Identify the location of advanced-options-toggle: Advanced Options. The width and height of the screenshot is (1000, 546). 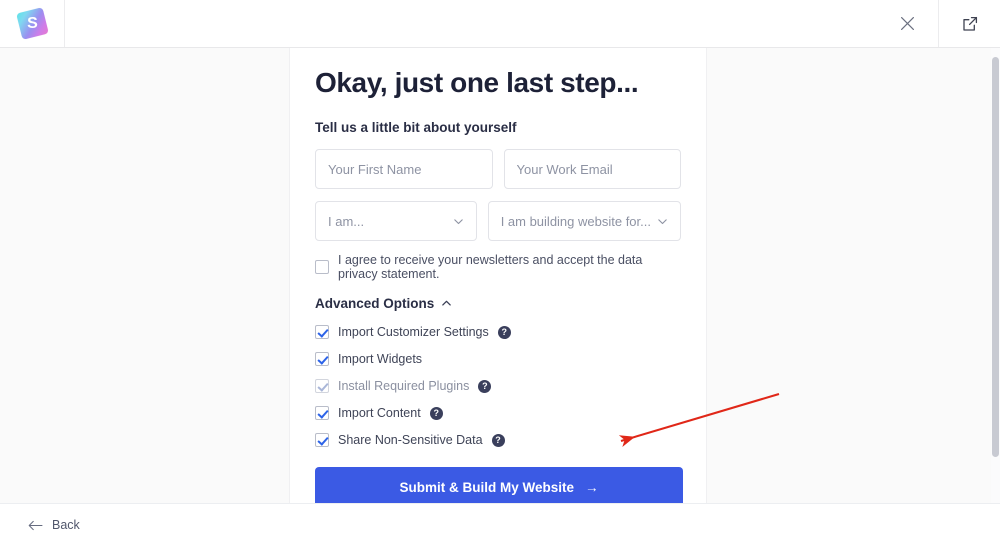
(383, 303).